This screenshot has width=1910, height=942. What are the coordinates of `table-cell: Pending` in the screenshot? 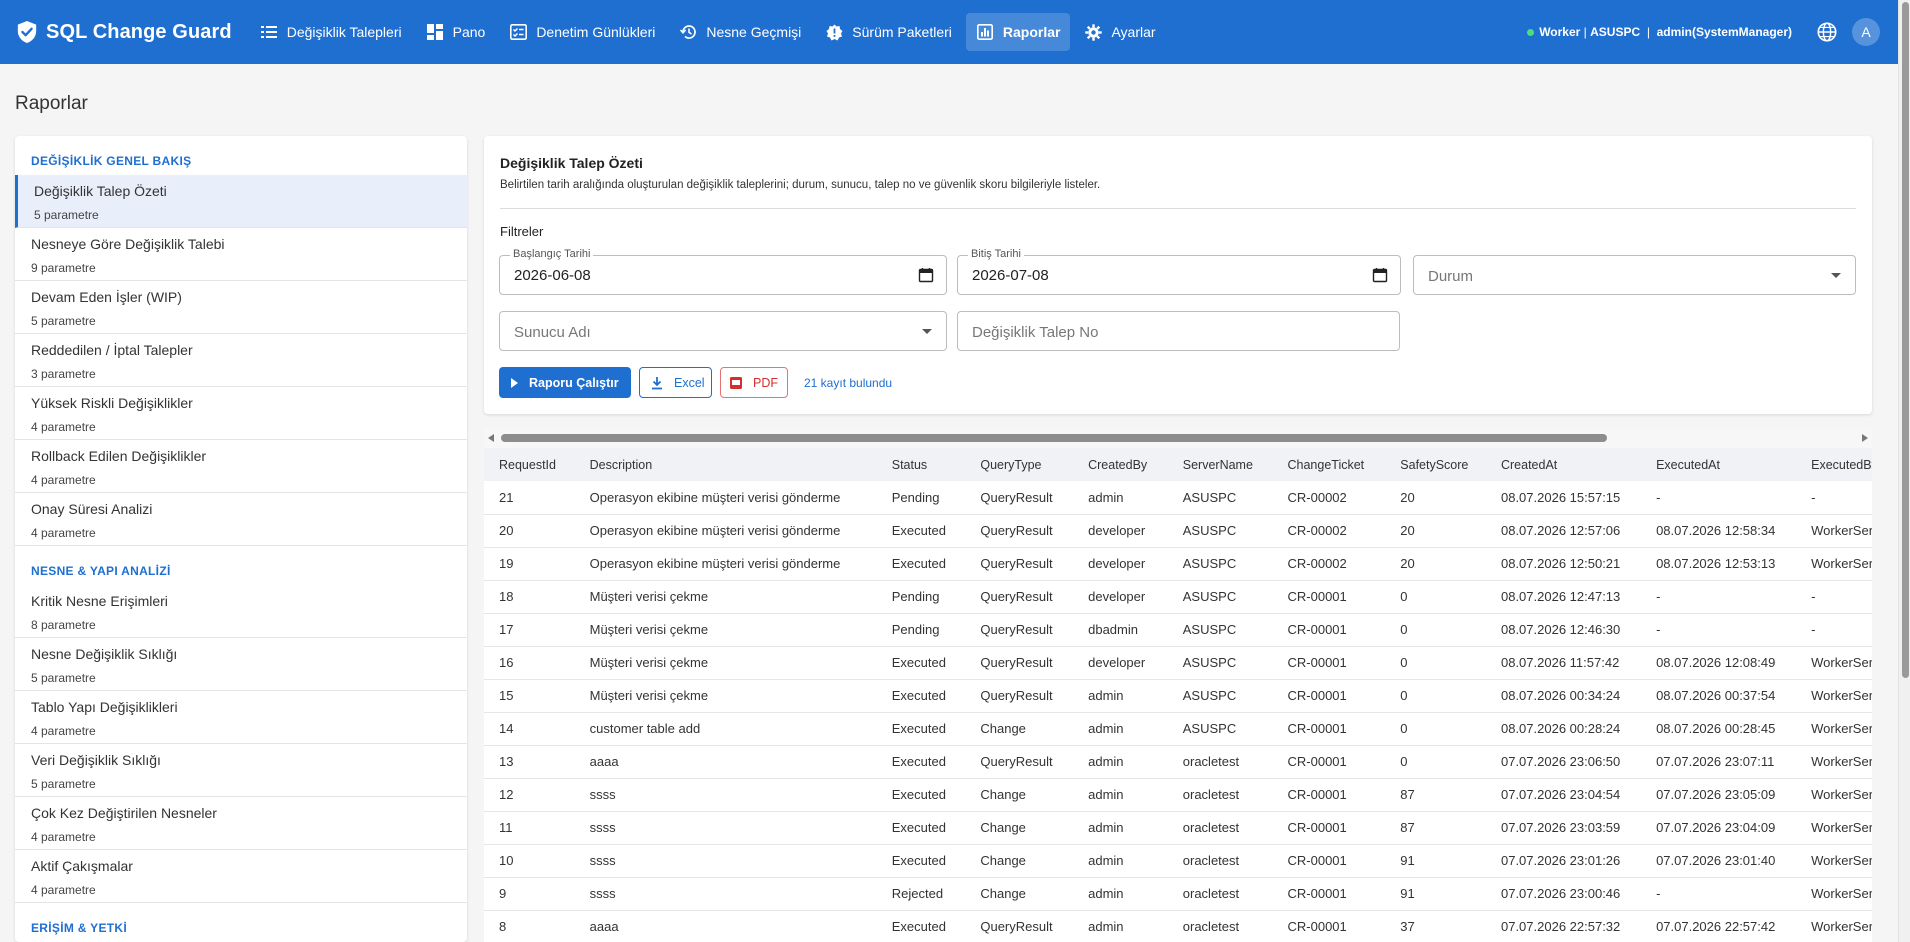 It's located at (921, 630).